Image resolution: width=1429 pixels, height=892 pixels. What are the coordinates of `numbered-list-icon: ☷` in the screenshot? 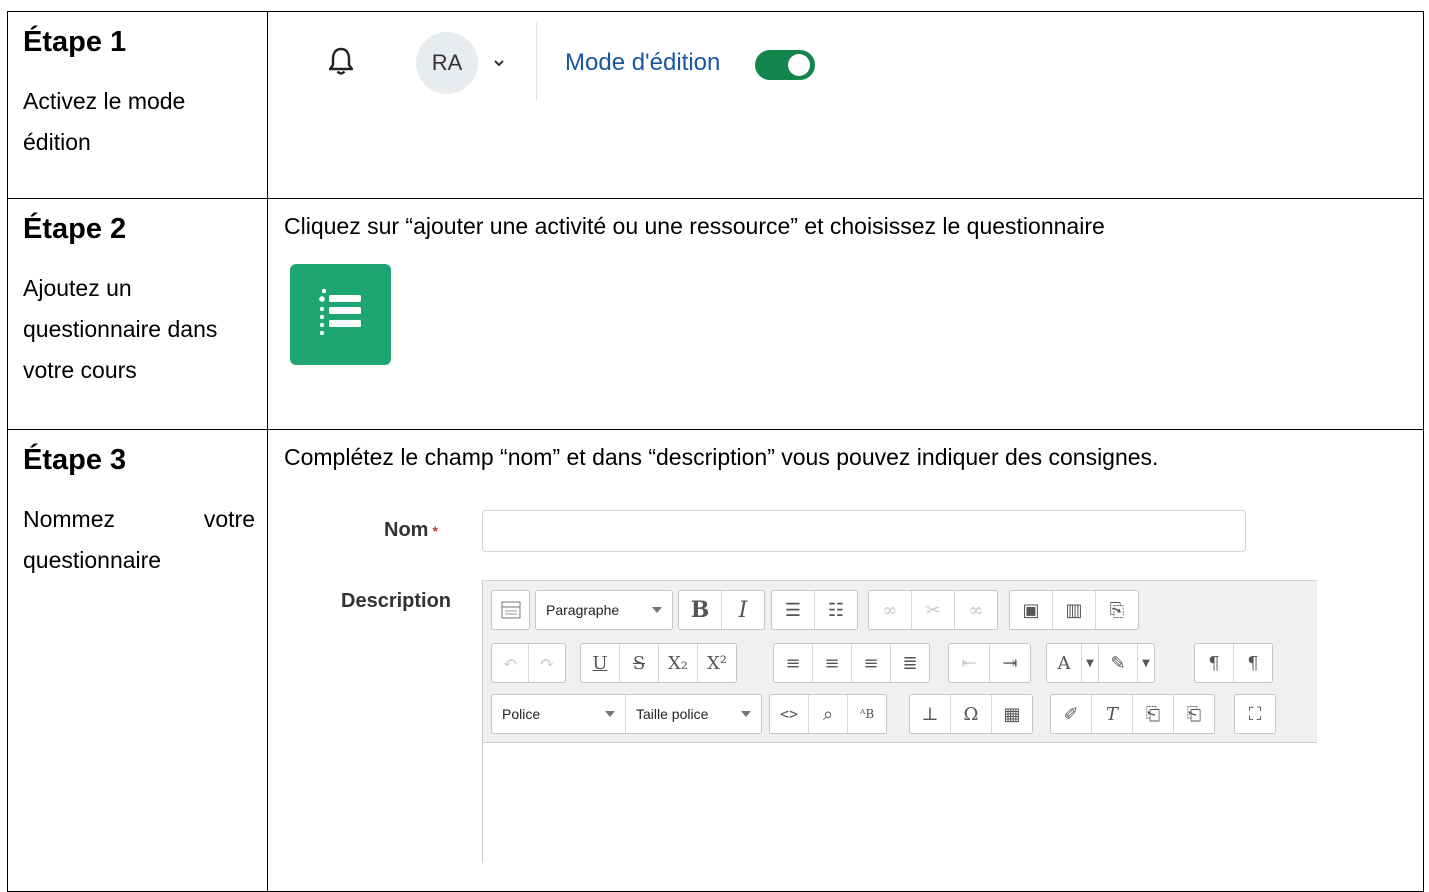 It's located at (836, 610).